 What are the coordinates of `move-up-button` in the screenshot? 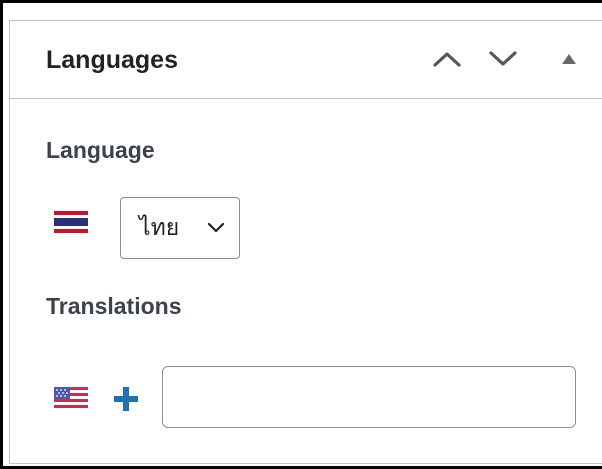 It's located at (447, 59).